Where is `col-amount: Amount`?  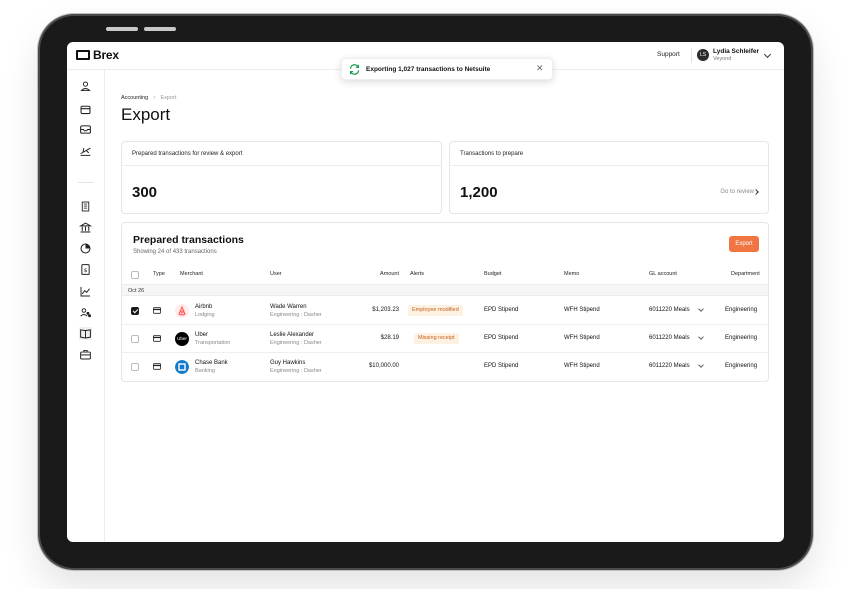
col-amount: Amount is located at coordinates (389, 274).